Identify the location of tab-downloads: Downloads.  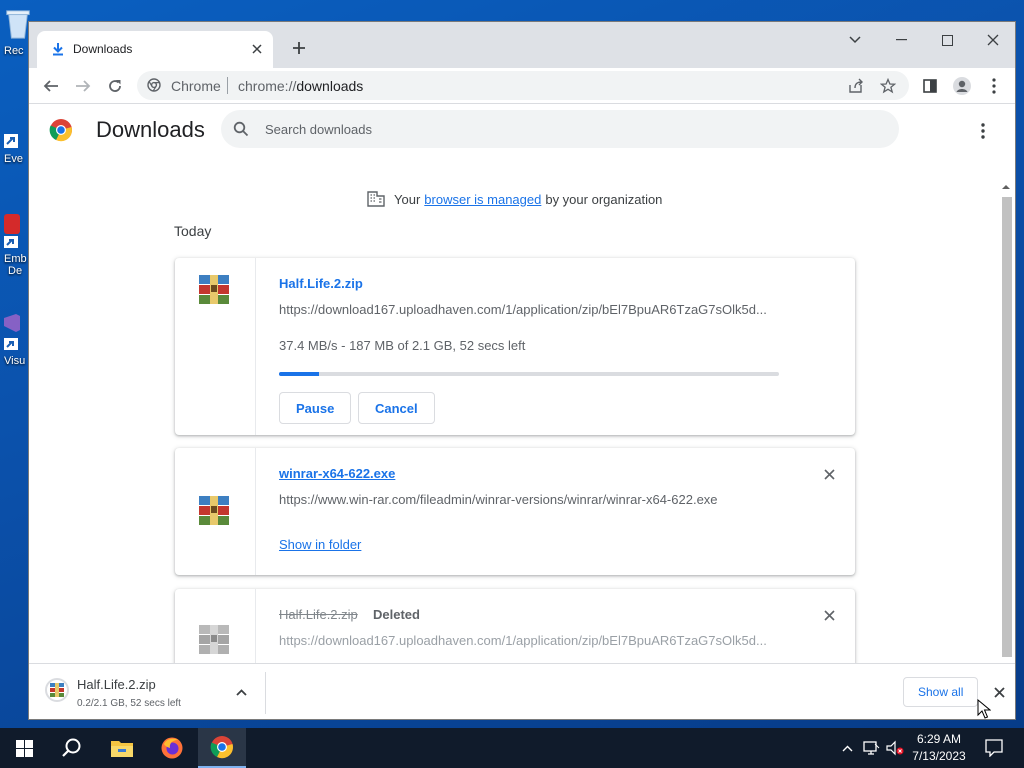
(155, 49).